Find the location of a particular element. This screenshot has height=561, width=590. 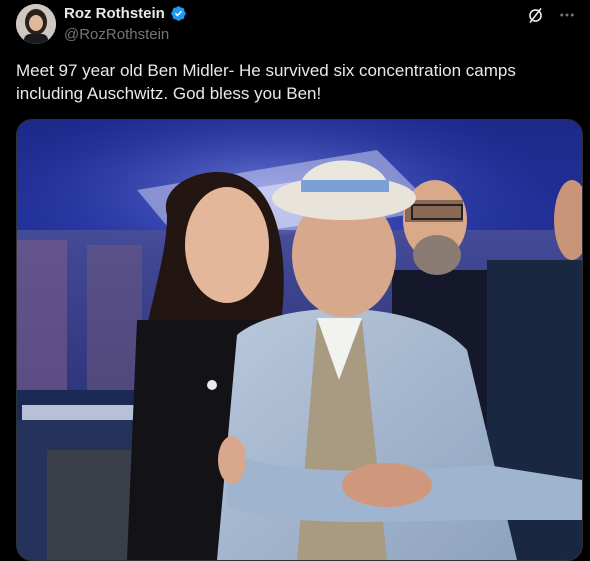

more-options-icon is located at coordinates (567, 15).